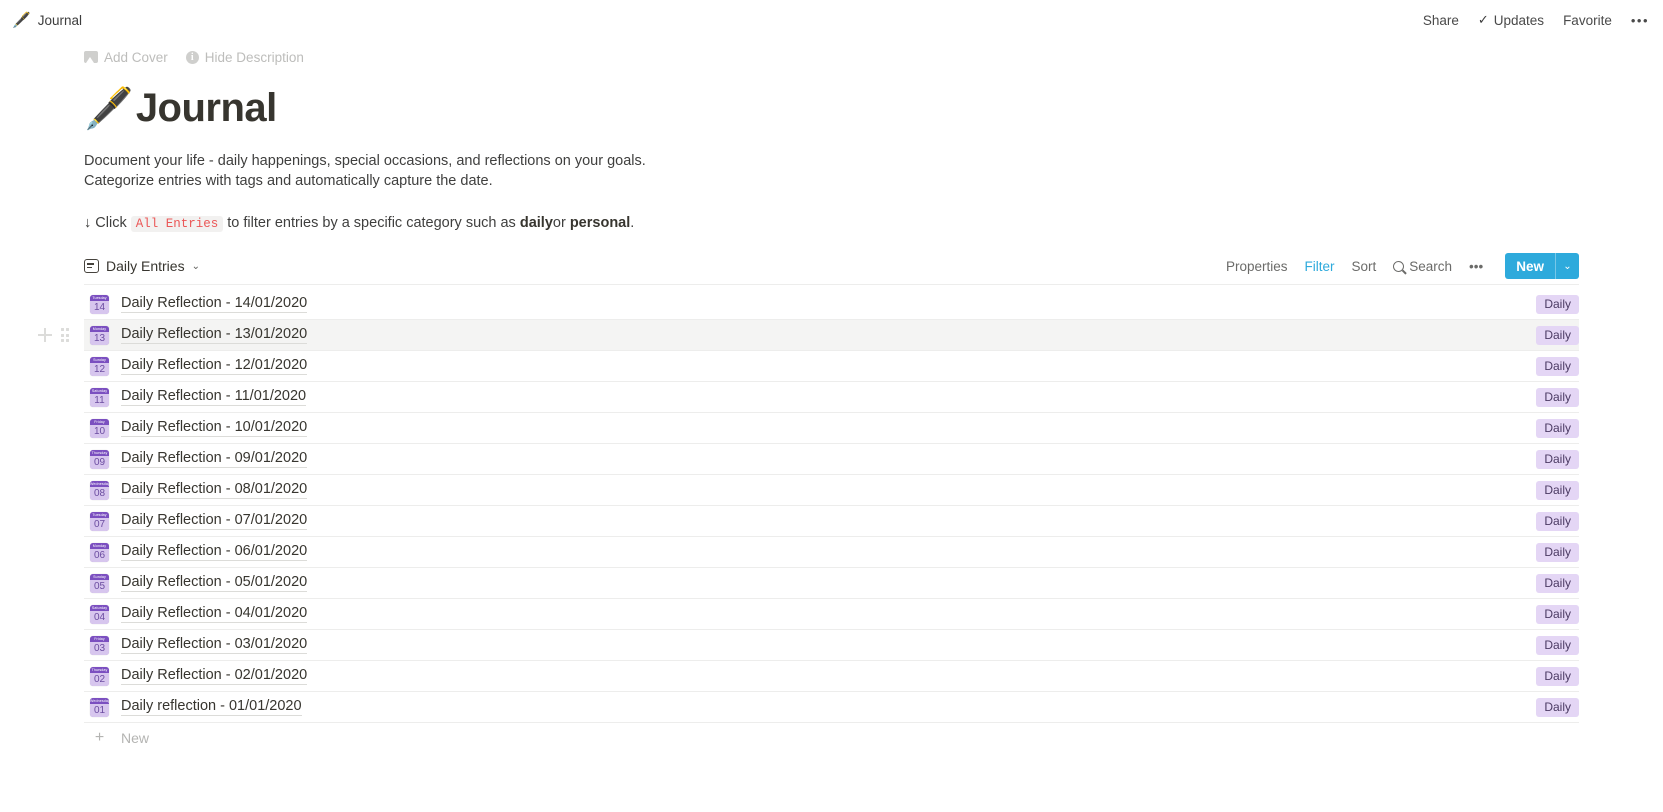 This screenshot has width=1663, height=812. Describe the element at coordinates (88, 223) in the screenshot. I see `hint-arrow: ↓` at that location.